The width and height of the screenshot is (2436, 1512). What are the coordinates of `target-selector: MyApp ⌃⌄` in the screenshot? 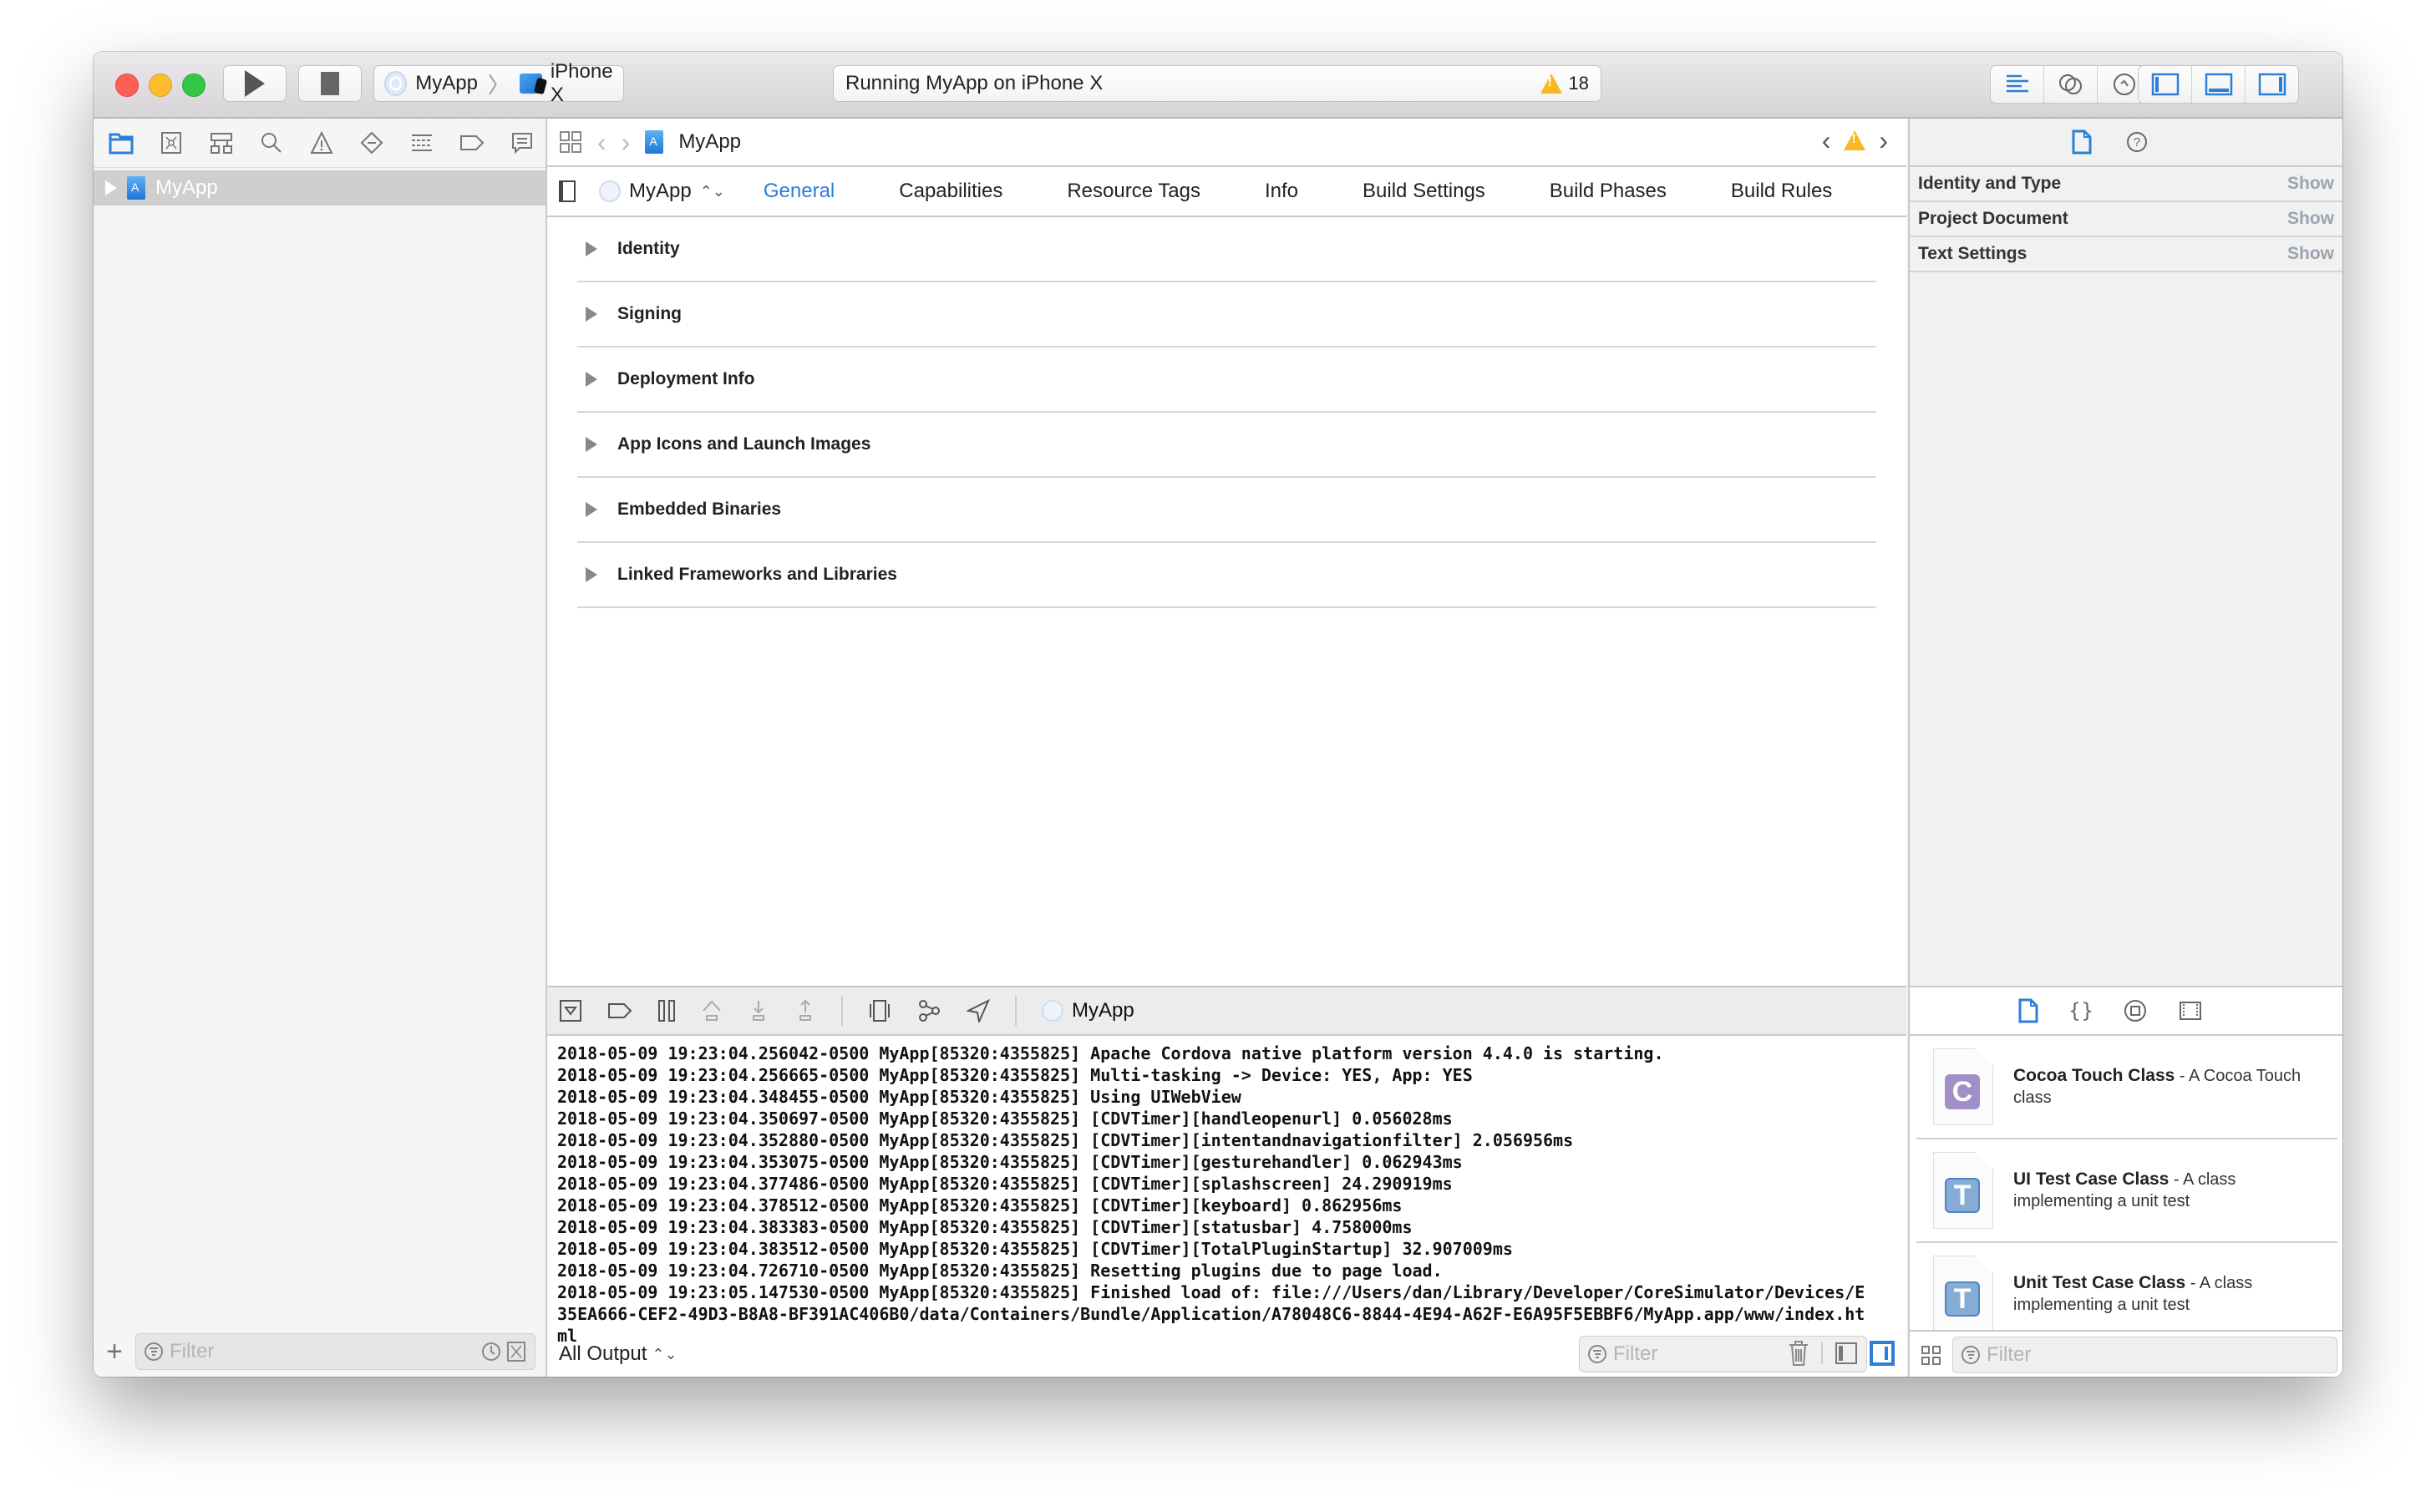 It's located at (662, 191).